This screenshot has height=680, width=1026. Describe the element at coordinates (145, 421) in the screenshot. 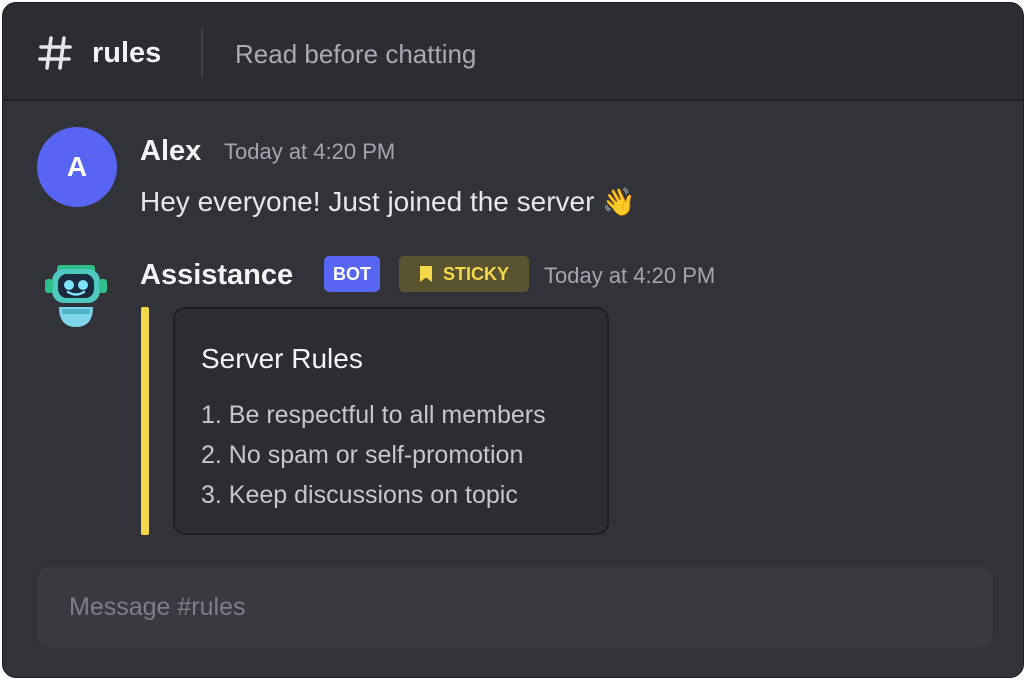

I see `embed-accent-bar` at that location.